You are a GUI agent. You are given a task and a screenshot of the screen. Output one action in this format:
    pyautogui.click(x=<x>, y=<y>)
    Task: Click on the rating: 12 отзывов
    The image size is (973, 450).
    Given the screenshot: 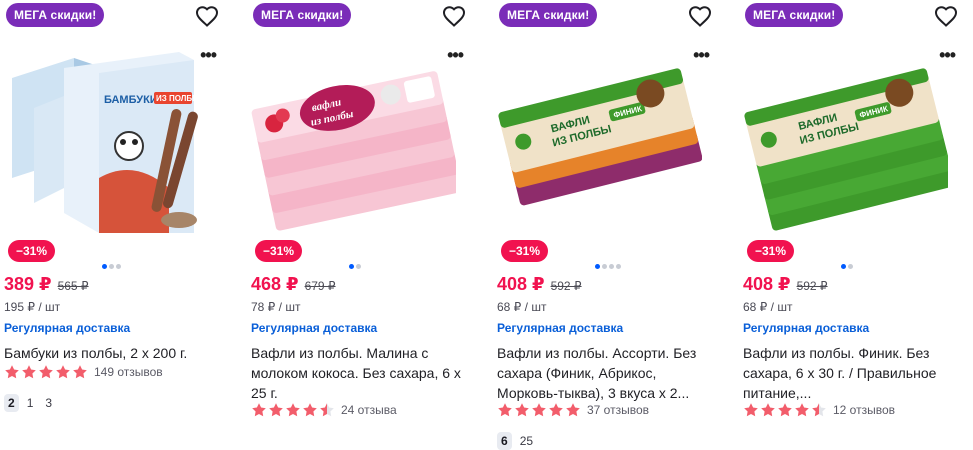 What is the action you would take?
    pyautogui.click(x=819, y=410)
    